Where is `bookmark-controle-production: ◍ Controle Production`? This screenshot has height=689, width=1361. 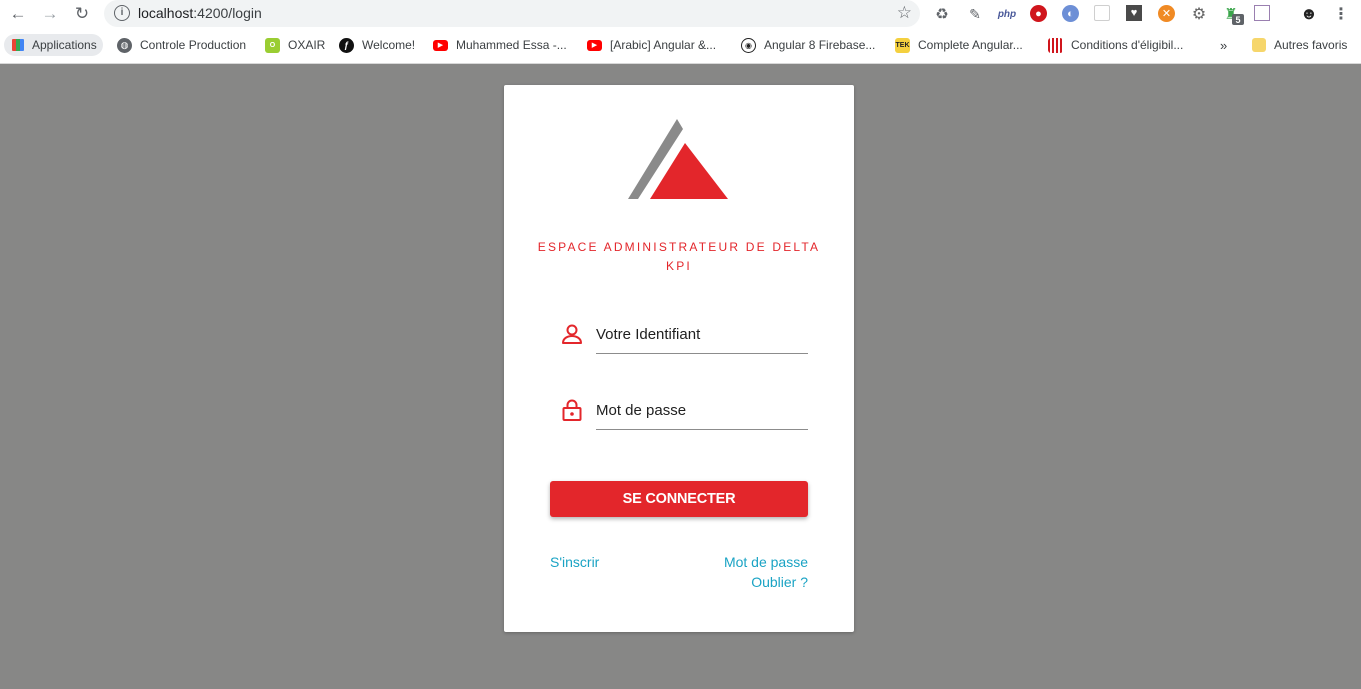
bookmark-controle-production: ◍ Controle Production is located at coordinates (181, 45).